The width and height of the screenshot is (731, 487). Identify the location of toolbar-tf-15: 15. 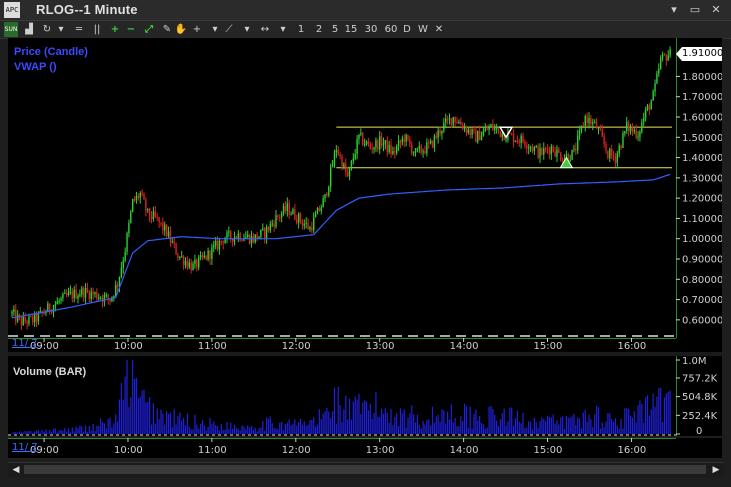
(351, 29).